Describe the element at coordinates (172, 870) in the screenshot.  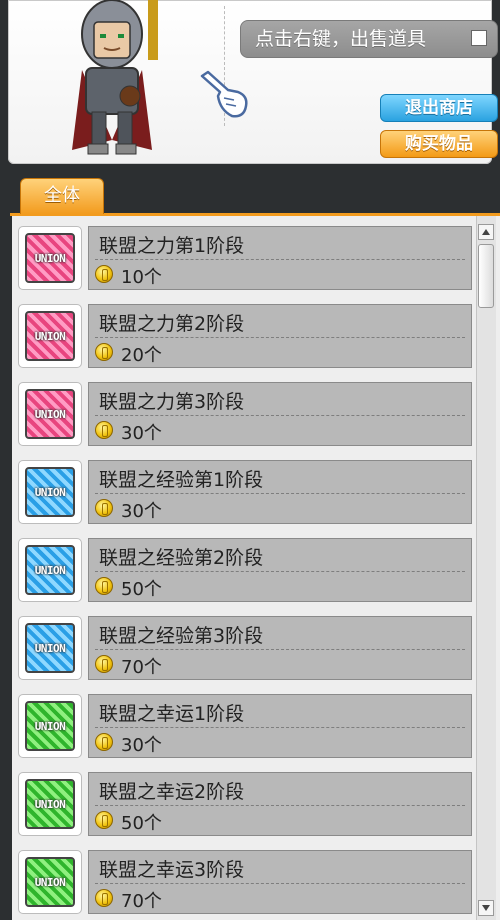
I see `item-name: 联盟之幸运3阶段` at that location.